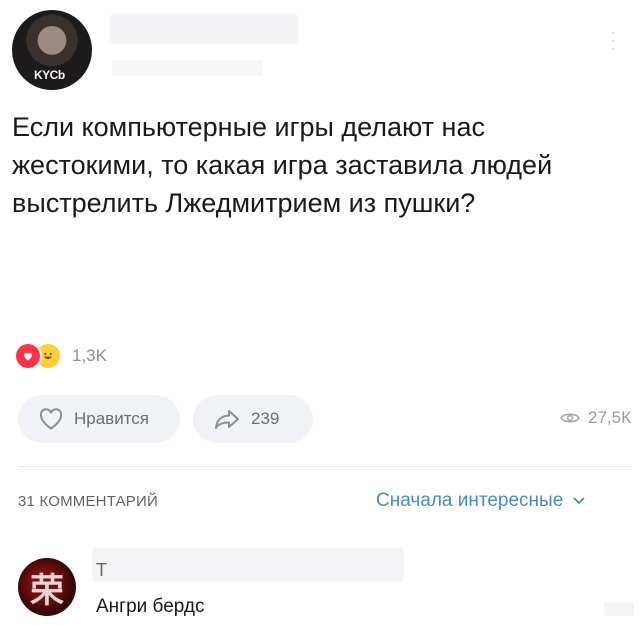 This screenshot has width=640, height=626. What do you see at coordinates (609, 417) in the screenshot?
I see `views-count: 27,5К` at bounding box center [609, 417].